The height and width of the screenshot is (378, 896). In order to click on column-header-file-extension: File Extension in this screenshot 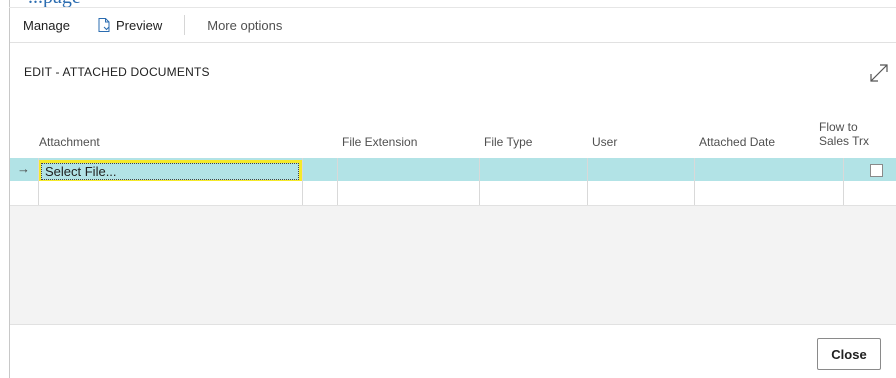, I will do `click(379, 142)`.